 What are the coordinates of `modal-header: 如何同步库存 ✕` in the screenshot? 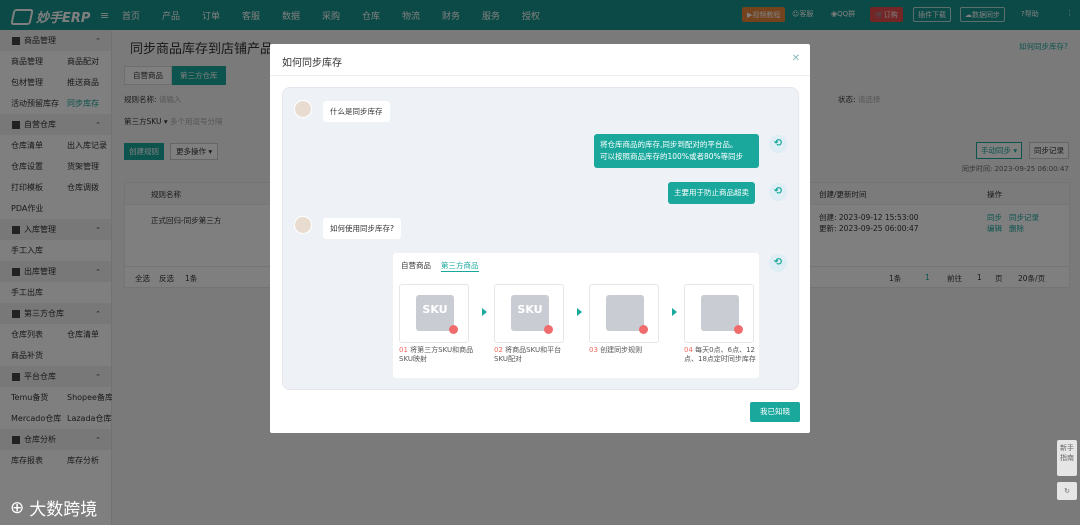 It's located at (540, 60).